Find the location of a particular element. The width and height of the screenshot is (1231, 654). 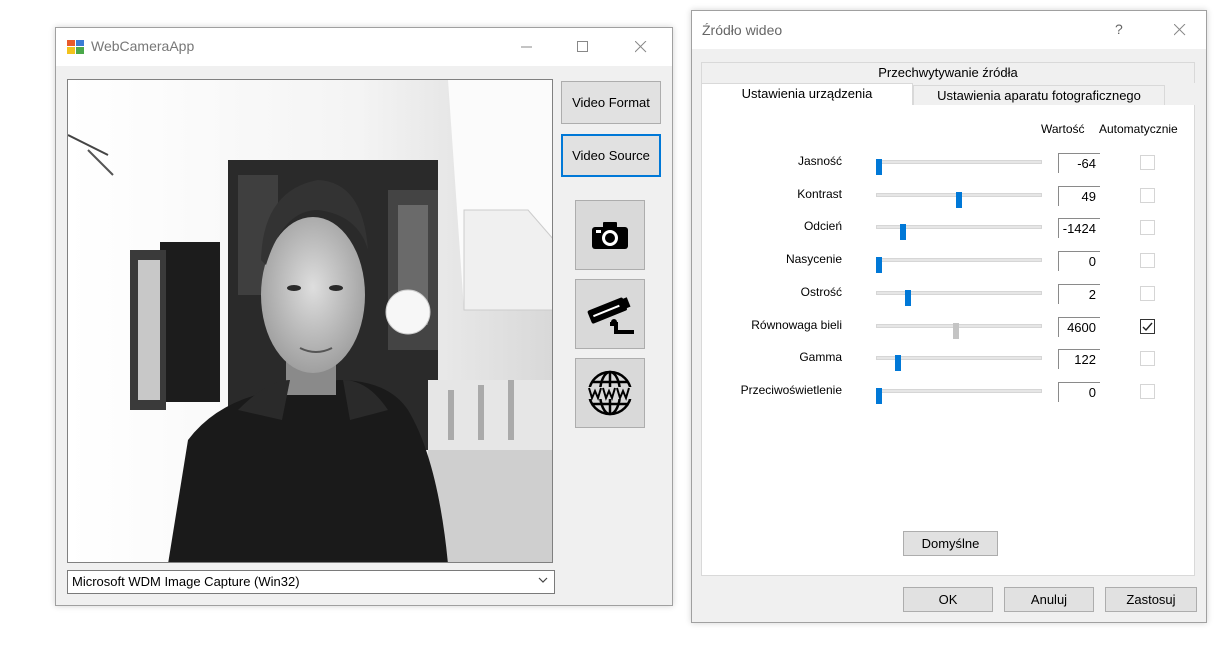

title-bar: WebCameraApp is located at coordinates (364, 47).